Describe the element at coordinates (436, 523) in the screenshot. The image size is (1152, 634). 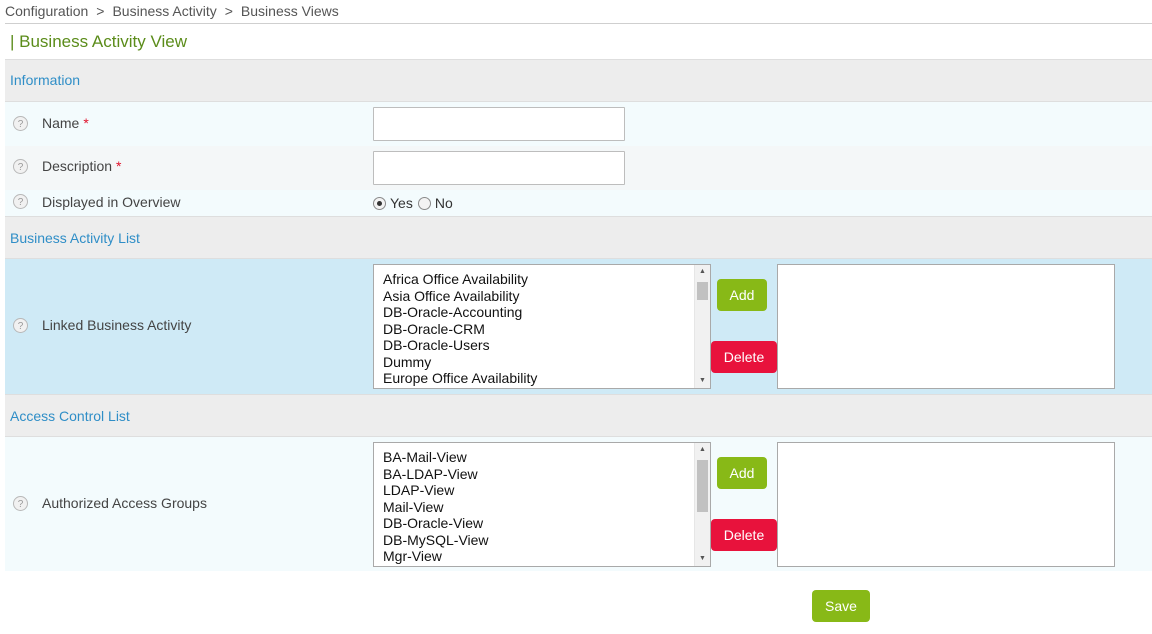
I see `list-item: DB-Oracle-View` at that location.